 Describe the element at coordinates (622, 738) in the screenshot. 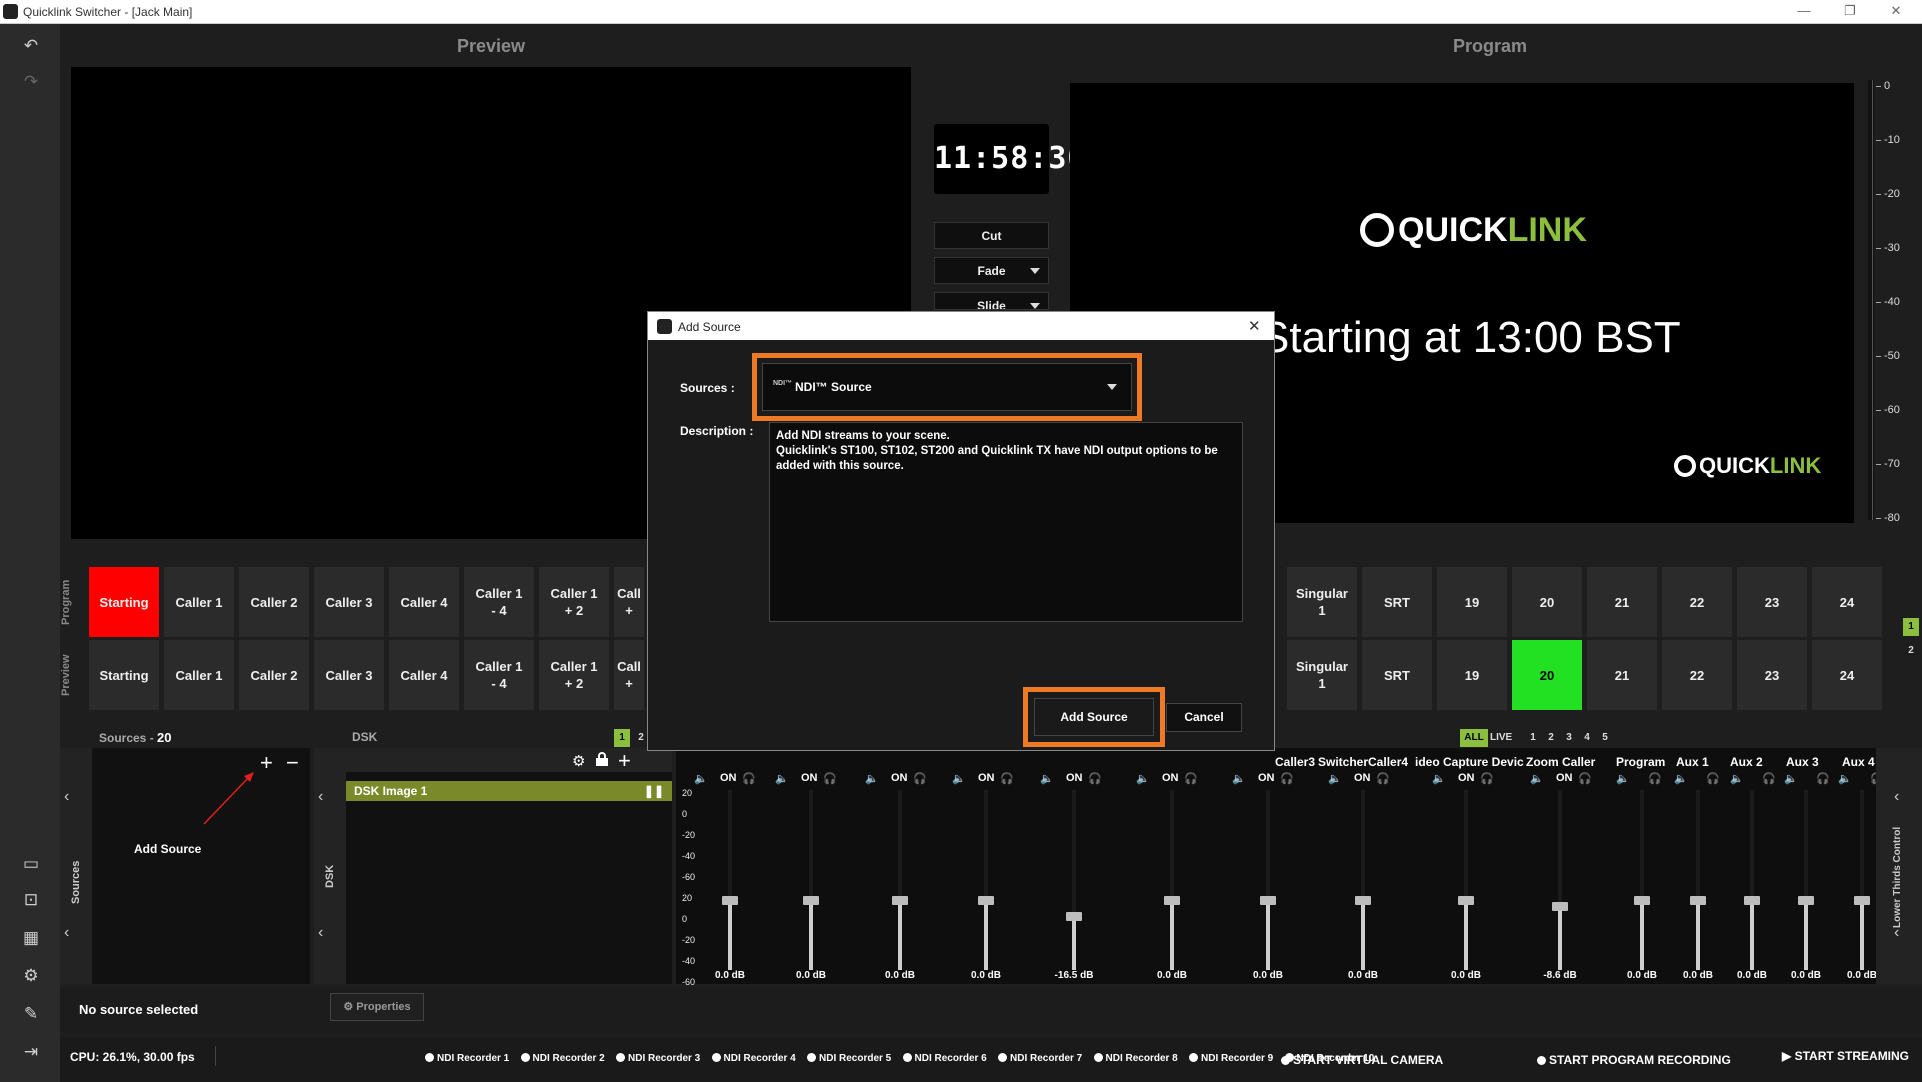

I see `sources-page-1: 1` at that location.